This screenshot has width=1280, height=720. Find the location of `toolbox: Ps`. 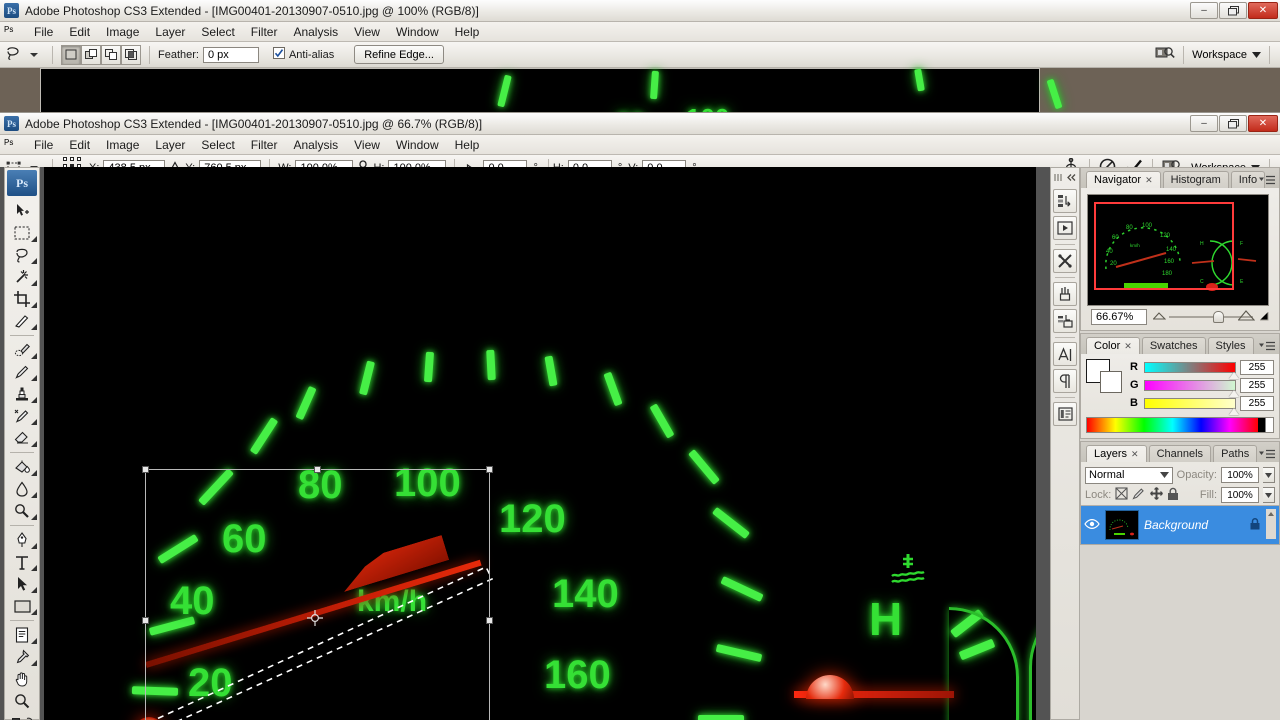

toolbox: Ps is located at coordinates (22, 443).